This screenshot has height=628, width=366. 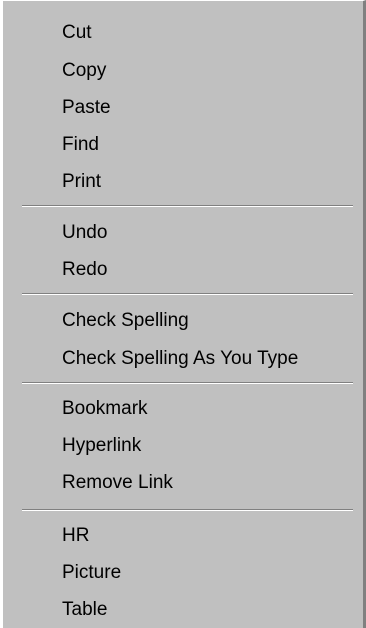 What do you see at coordinates (183, 409) in the screenshot?
I see `menu-item-bookmark: Bookmark` at bounding box center [183, 409].